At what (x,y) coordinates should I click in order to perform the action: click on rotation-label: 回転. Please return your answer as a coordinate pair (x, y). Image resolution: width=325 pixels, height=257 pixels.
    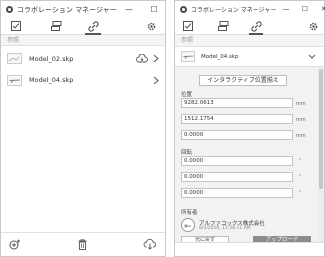
    Looking at the image, I should click on (187, 153).